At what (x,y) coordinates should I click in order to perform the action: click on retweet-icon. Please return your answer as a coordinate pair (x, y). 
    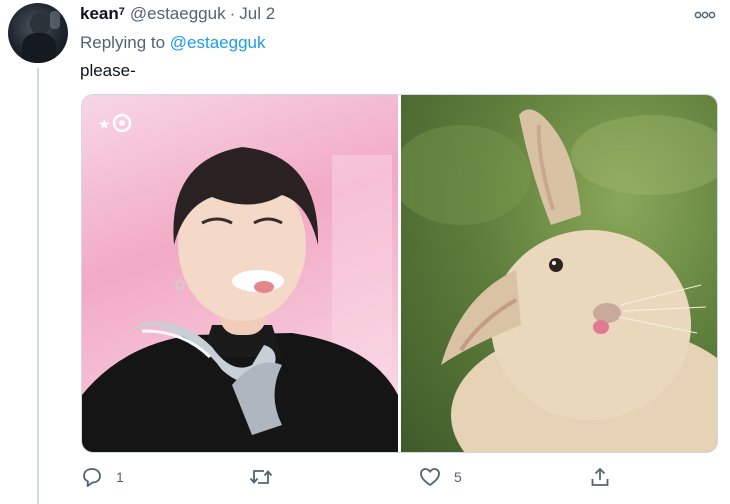
    Looking at the image, I should click on (261, 477).